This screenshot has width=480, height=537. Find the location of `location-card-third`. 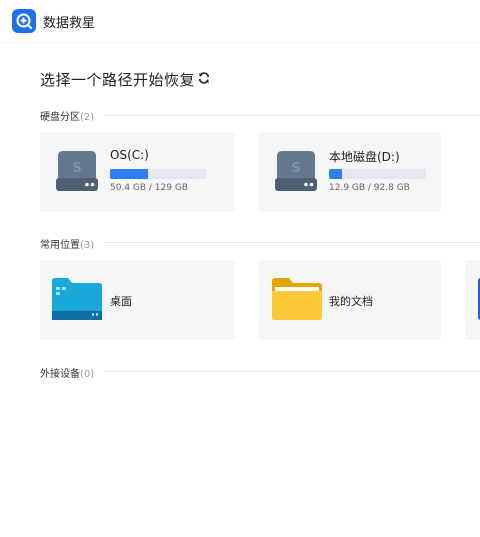

location-card-third is located at coordinates (472, 300).